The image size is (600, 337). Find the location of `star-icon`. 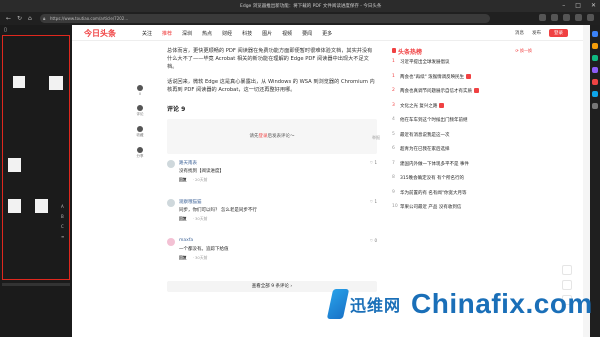

star-icon is located at coordinates (140, 129).